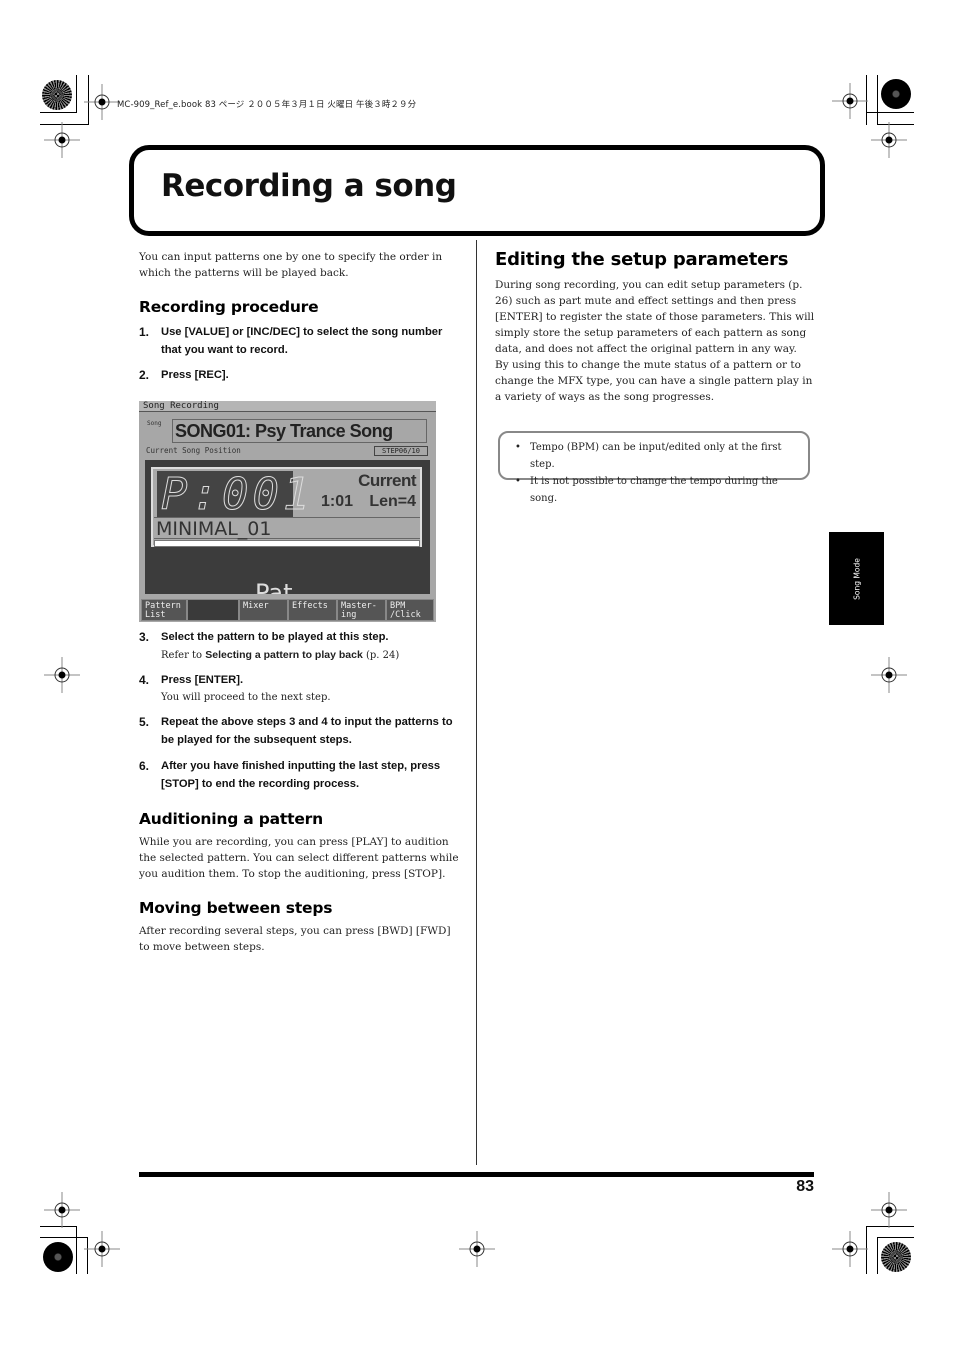 The image size is (954, 1351). I want to click on pattern-panel: P:001 Current 1:01 Len=4 MINIMAL_01 Pat, so click(287, 527).